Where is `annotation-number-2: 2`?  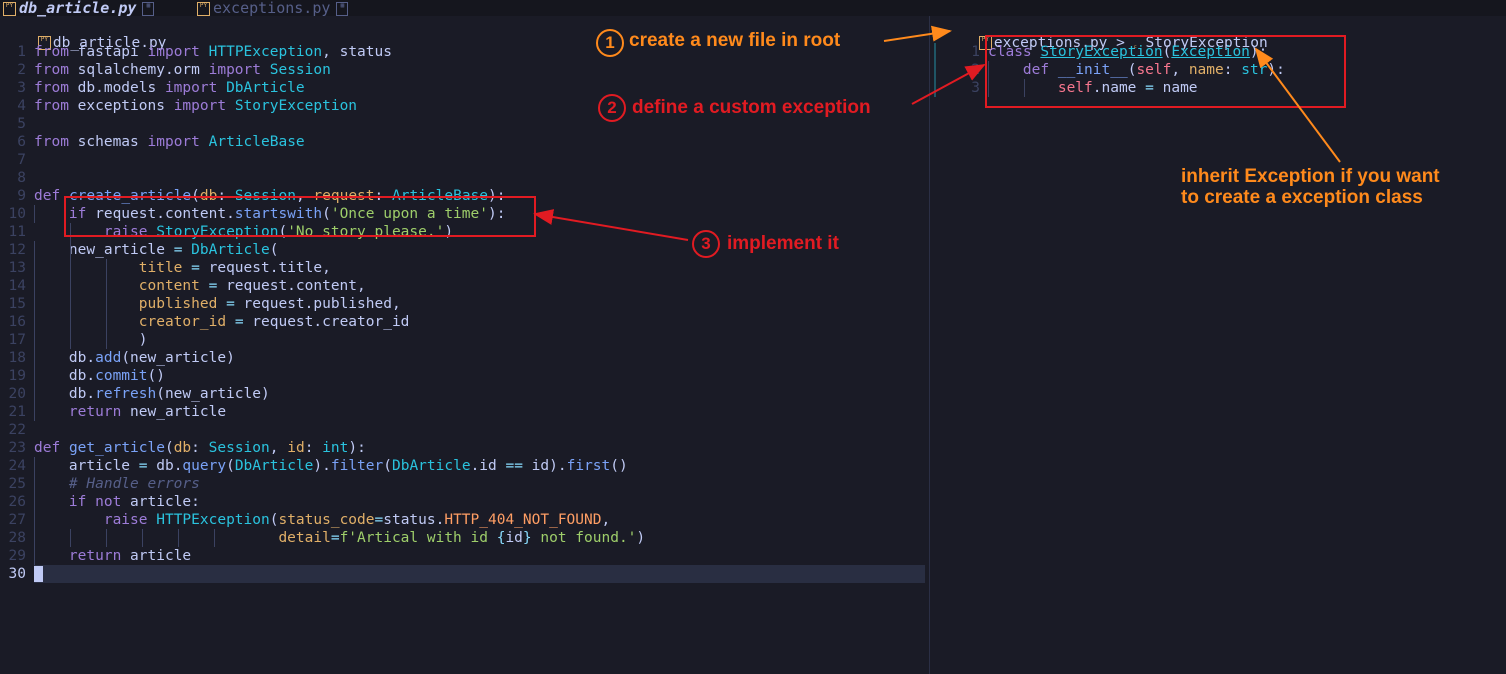 annotation-number-2: 2 is located at coordinates (612, 108).